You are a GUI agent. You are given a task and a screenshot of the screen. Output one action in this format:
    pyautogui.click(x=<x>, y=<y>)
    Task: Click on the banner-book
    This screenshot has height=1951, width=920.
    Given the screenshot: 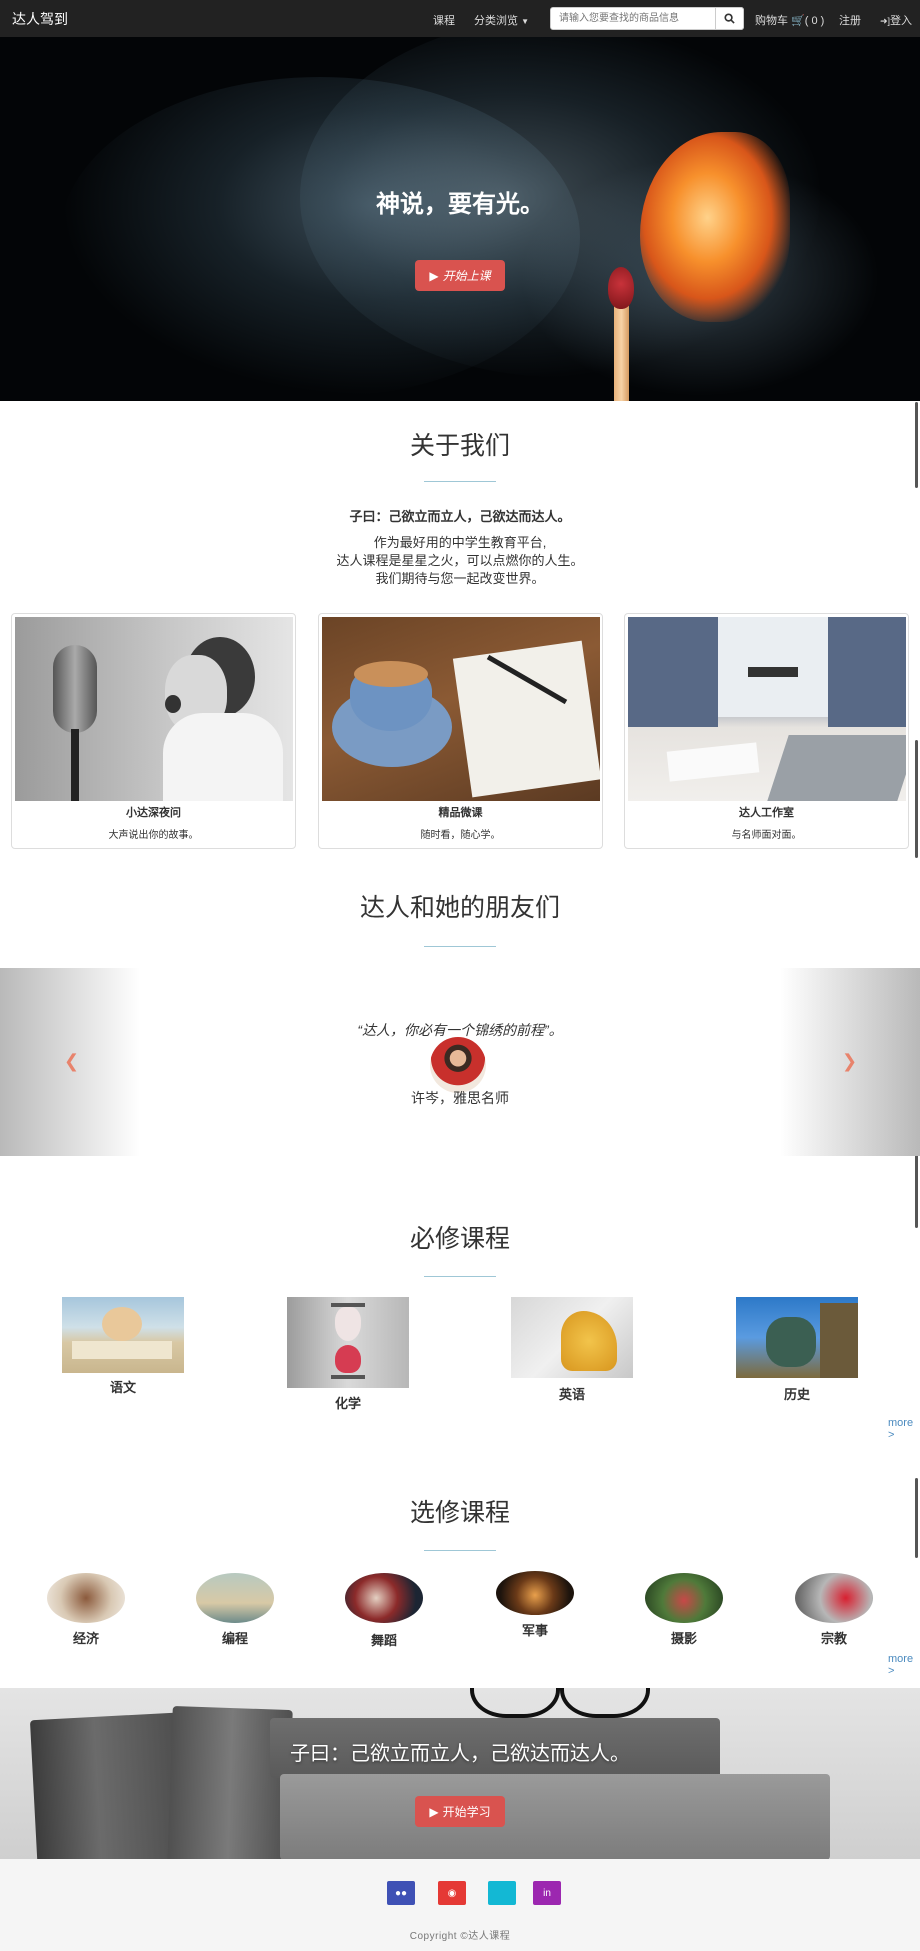 What is the action you would take?
    pyautogui.click(x=555, y=1816)
    